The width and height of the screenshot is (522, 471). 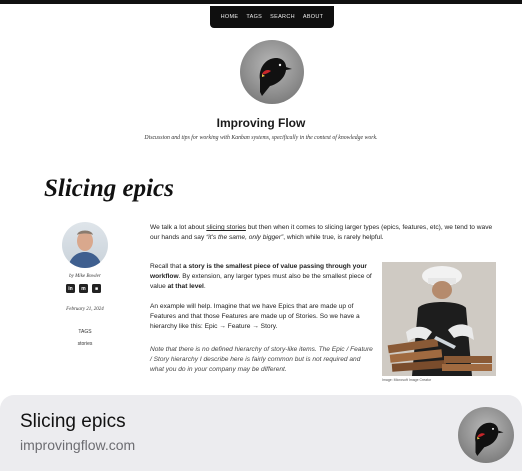 I want to click on nav-about: ABOUT, so click(x=313, y=17).